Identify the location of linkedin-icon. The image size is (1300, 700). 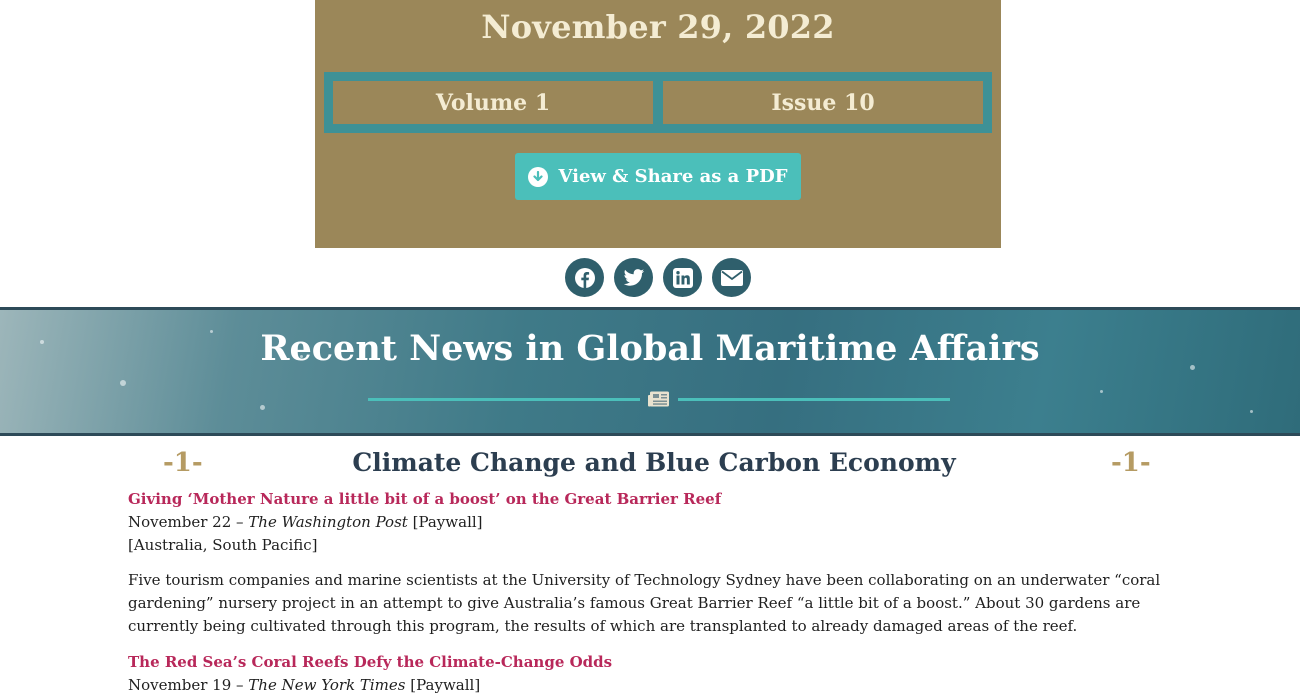
(682, 277).